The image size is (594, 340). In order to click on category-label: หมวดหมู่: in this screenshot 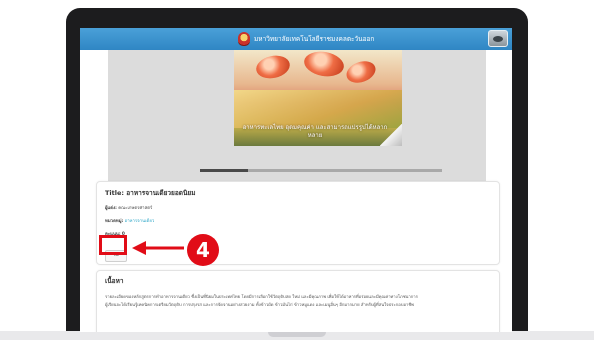, I will do `click(114, 221)`.